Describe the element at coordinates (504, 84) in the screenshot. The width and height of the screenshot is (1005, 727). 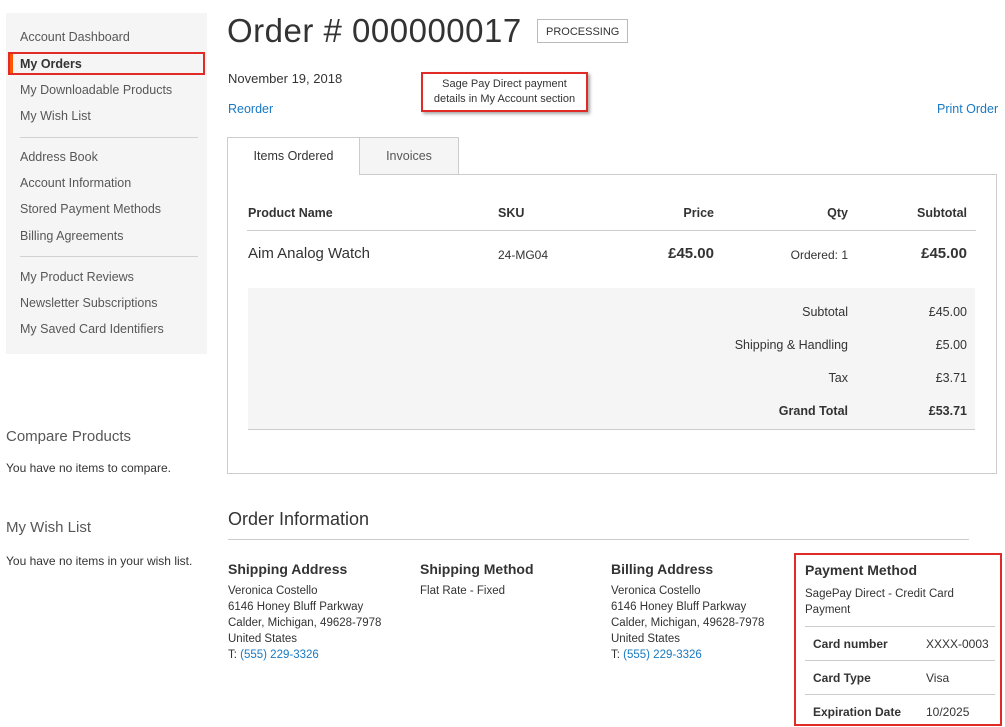
I see `callout-line-1: Sage Pay Direct payment` at that location.